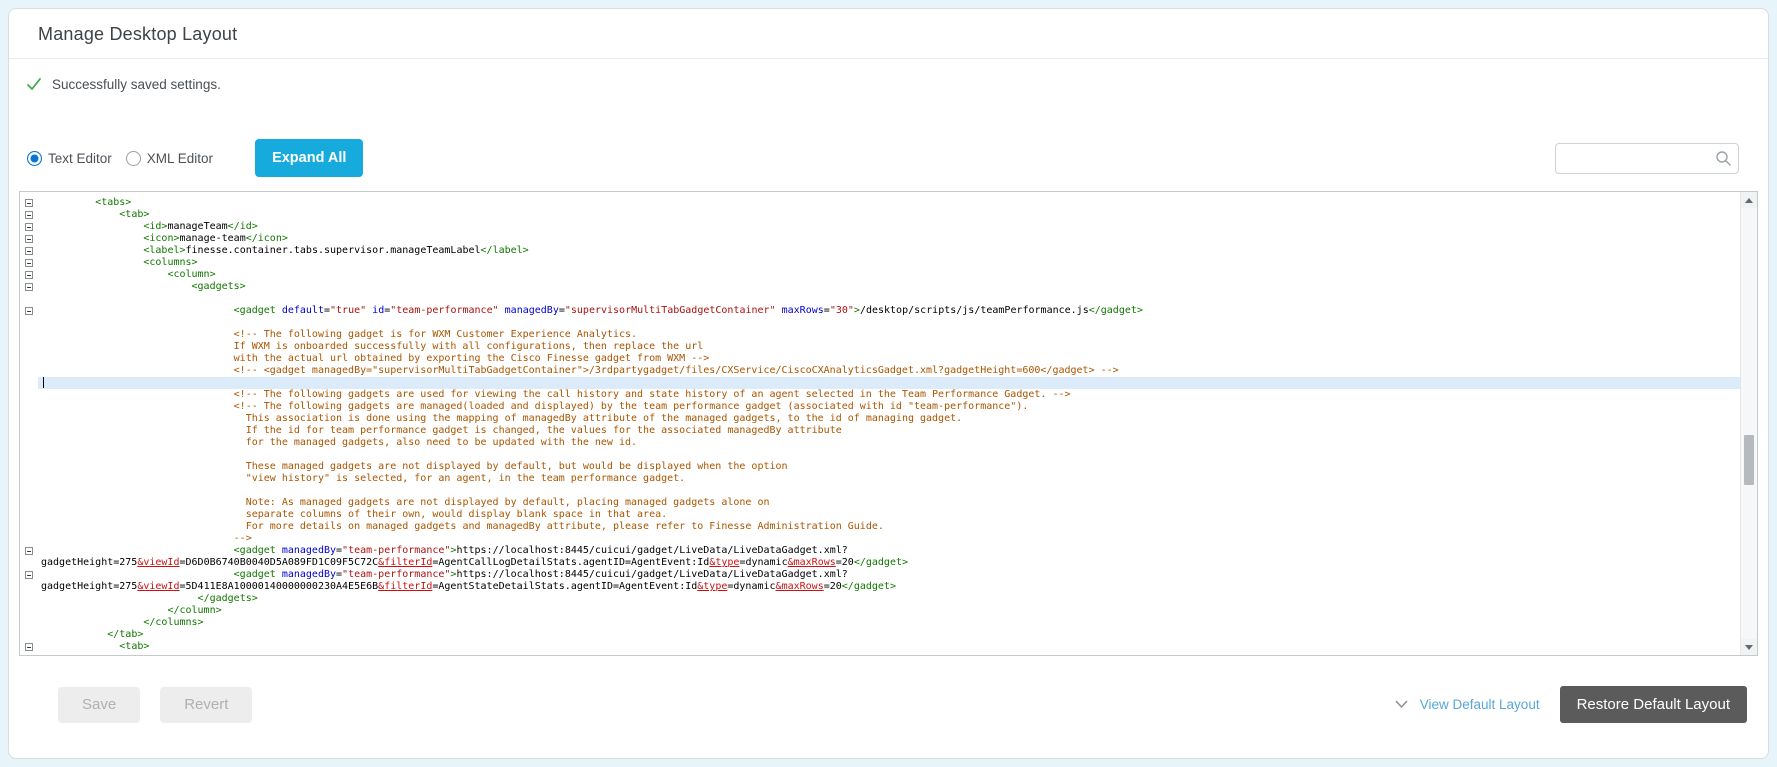  I want to click on code-line: </columns>, so click(880, 623).